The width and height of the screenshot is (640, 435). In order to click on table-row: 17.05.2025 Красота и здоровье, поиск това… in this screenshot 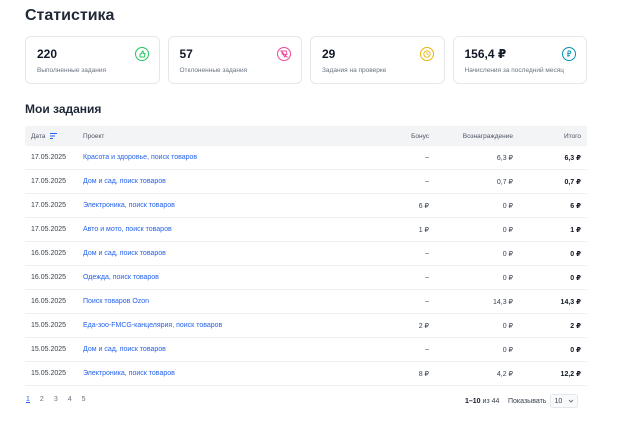, I will do `click(306, 158)`.